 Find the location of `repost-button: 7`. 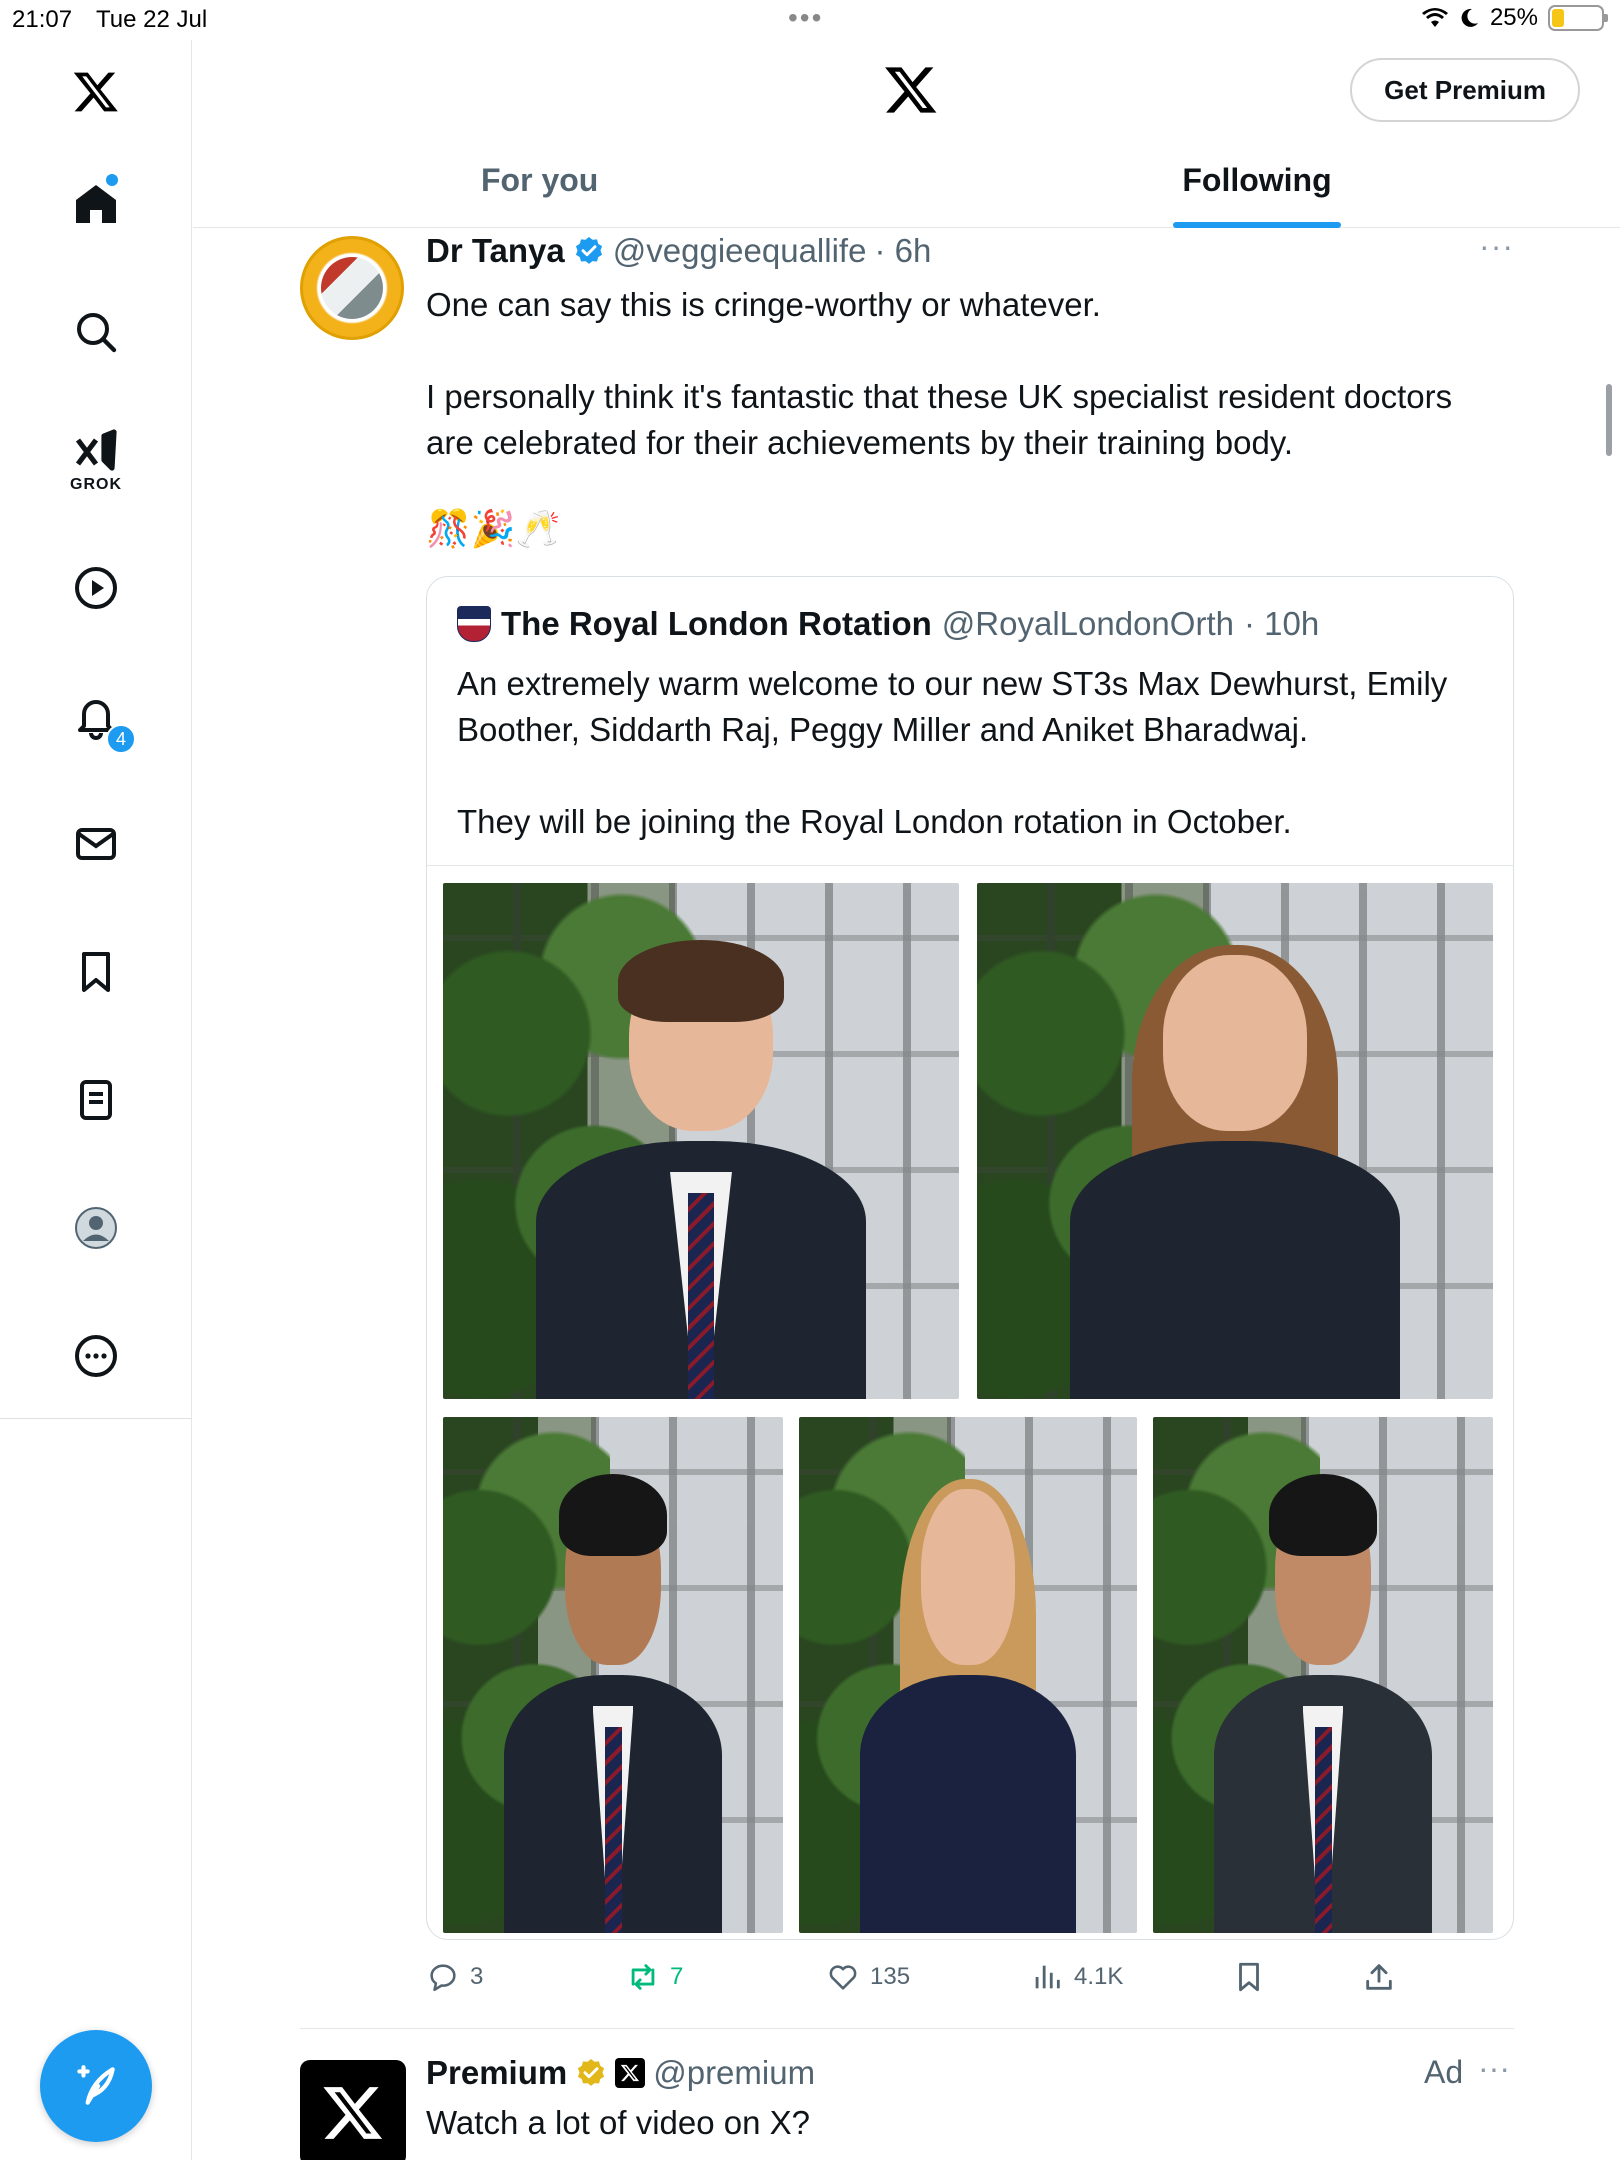

repost-button: 7 is located at coordinates (654, 1977).